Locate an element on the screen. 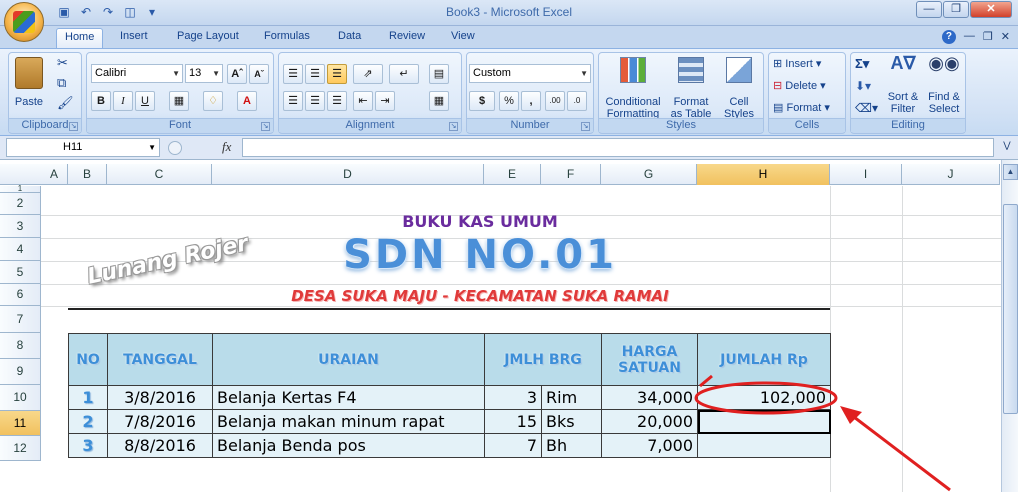 The image size is (1018, 492). maximize-button: ❐ is located at coordinates (956, 9).